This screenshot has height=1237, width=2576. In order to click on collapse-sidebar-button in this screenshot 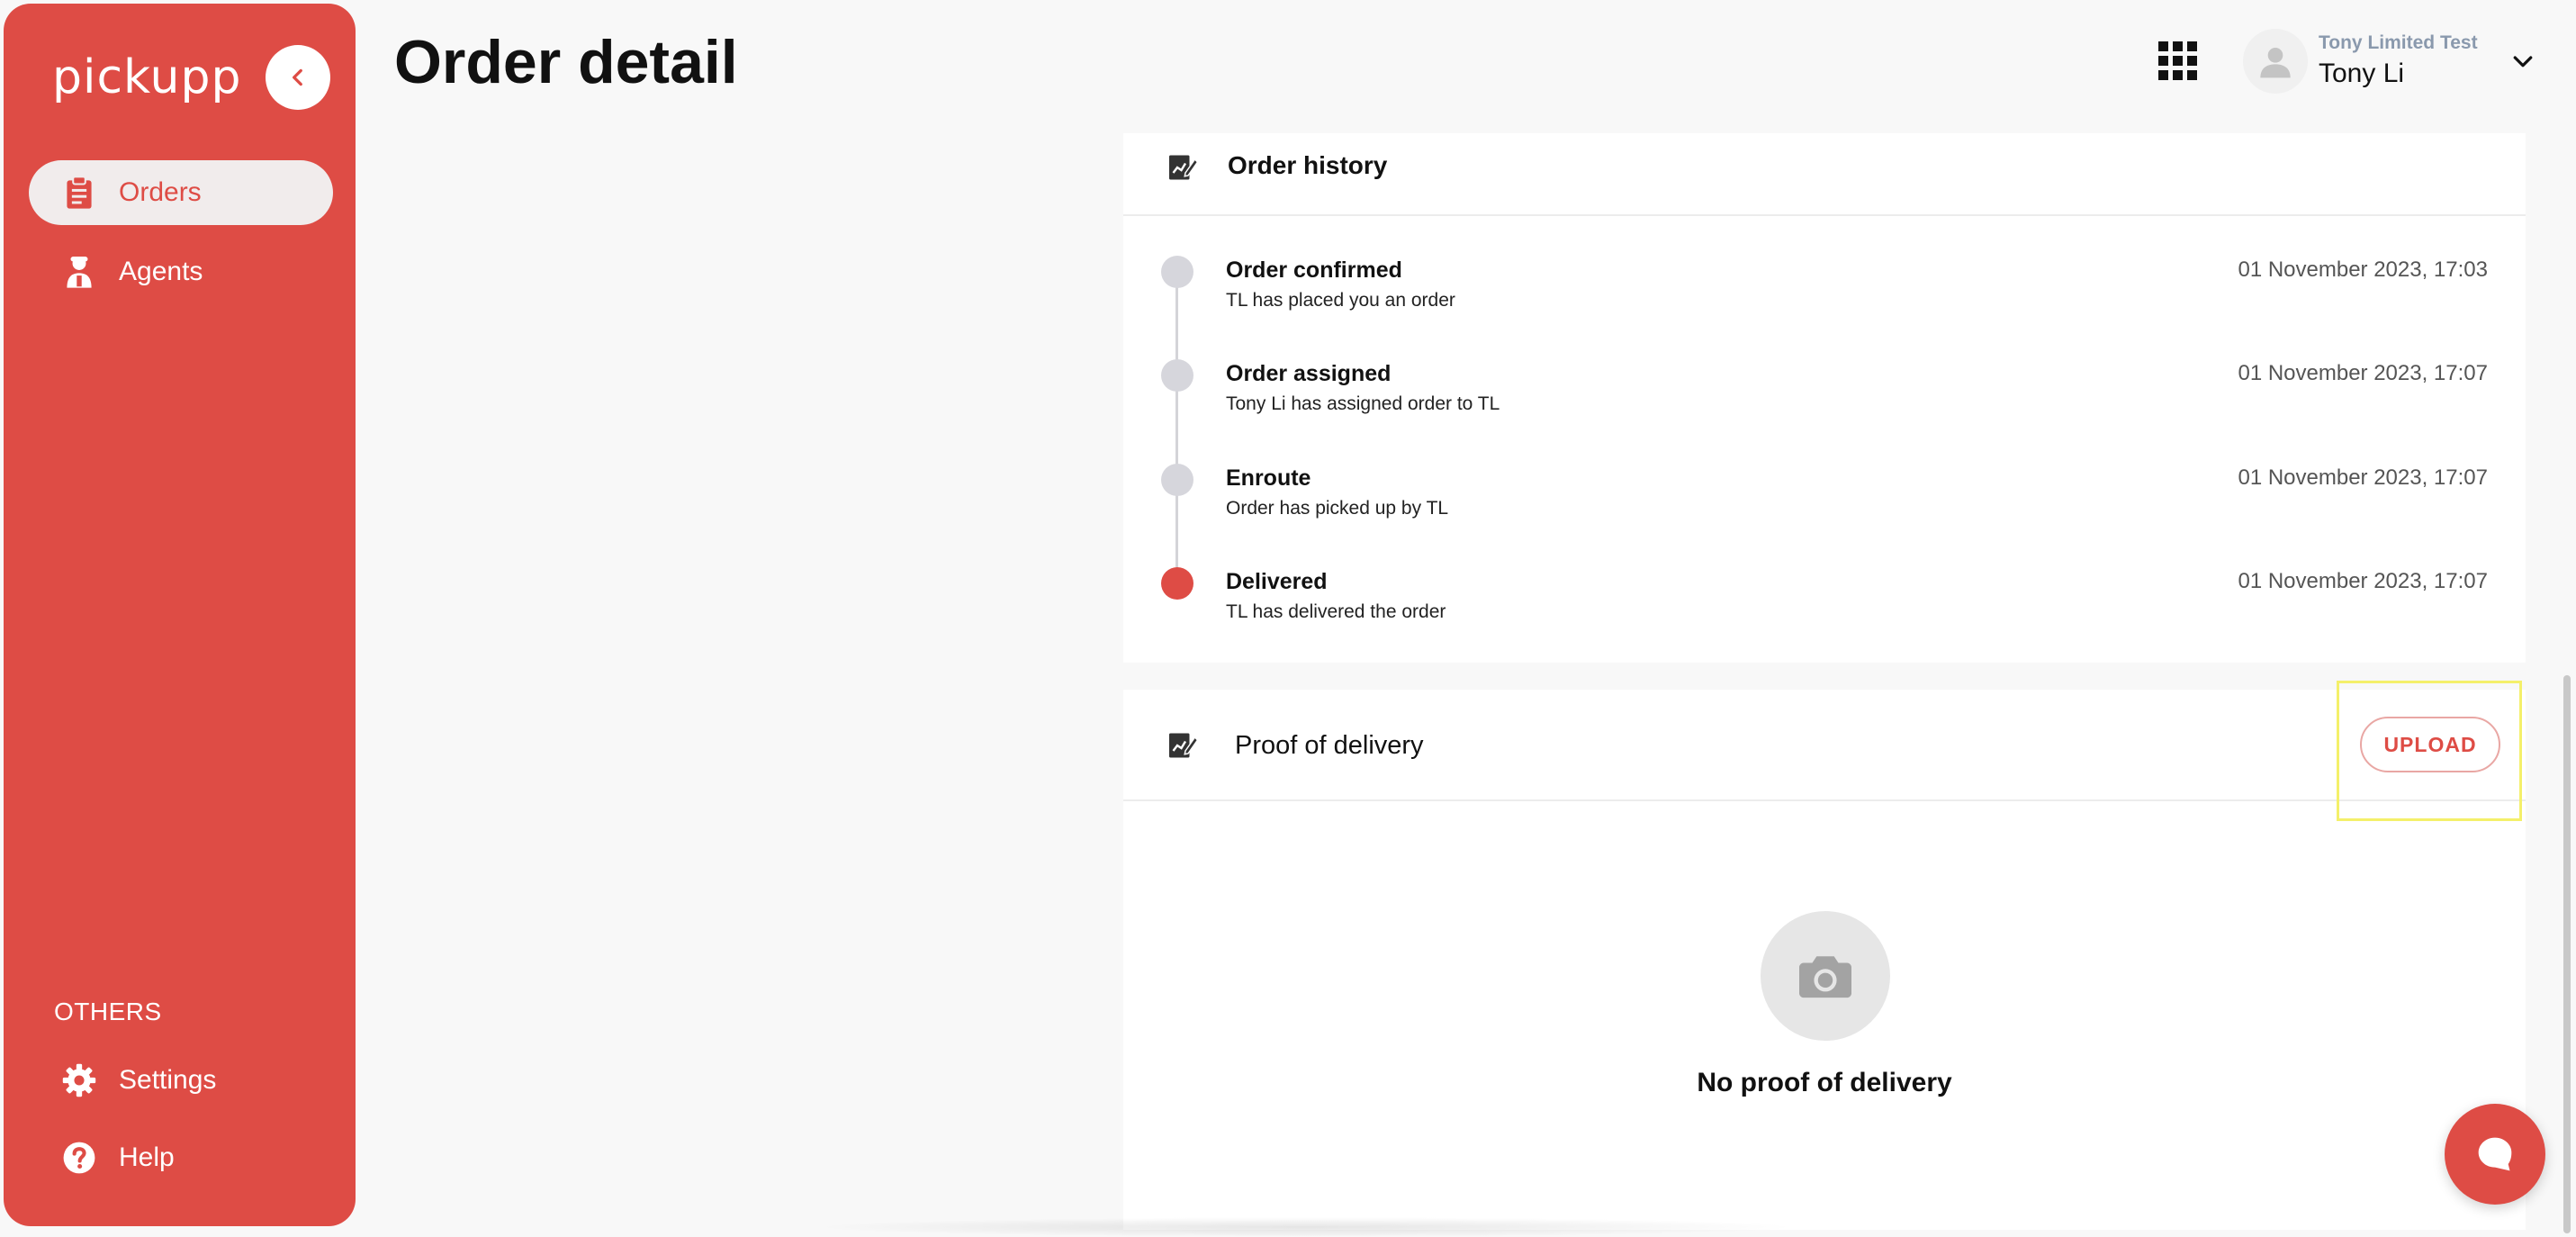, I will do `click(298, 77)`.